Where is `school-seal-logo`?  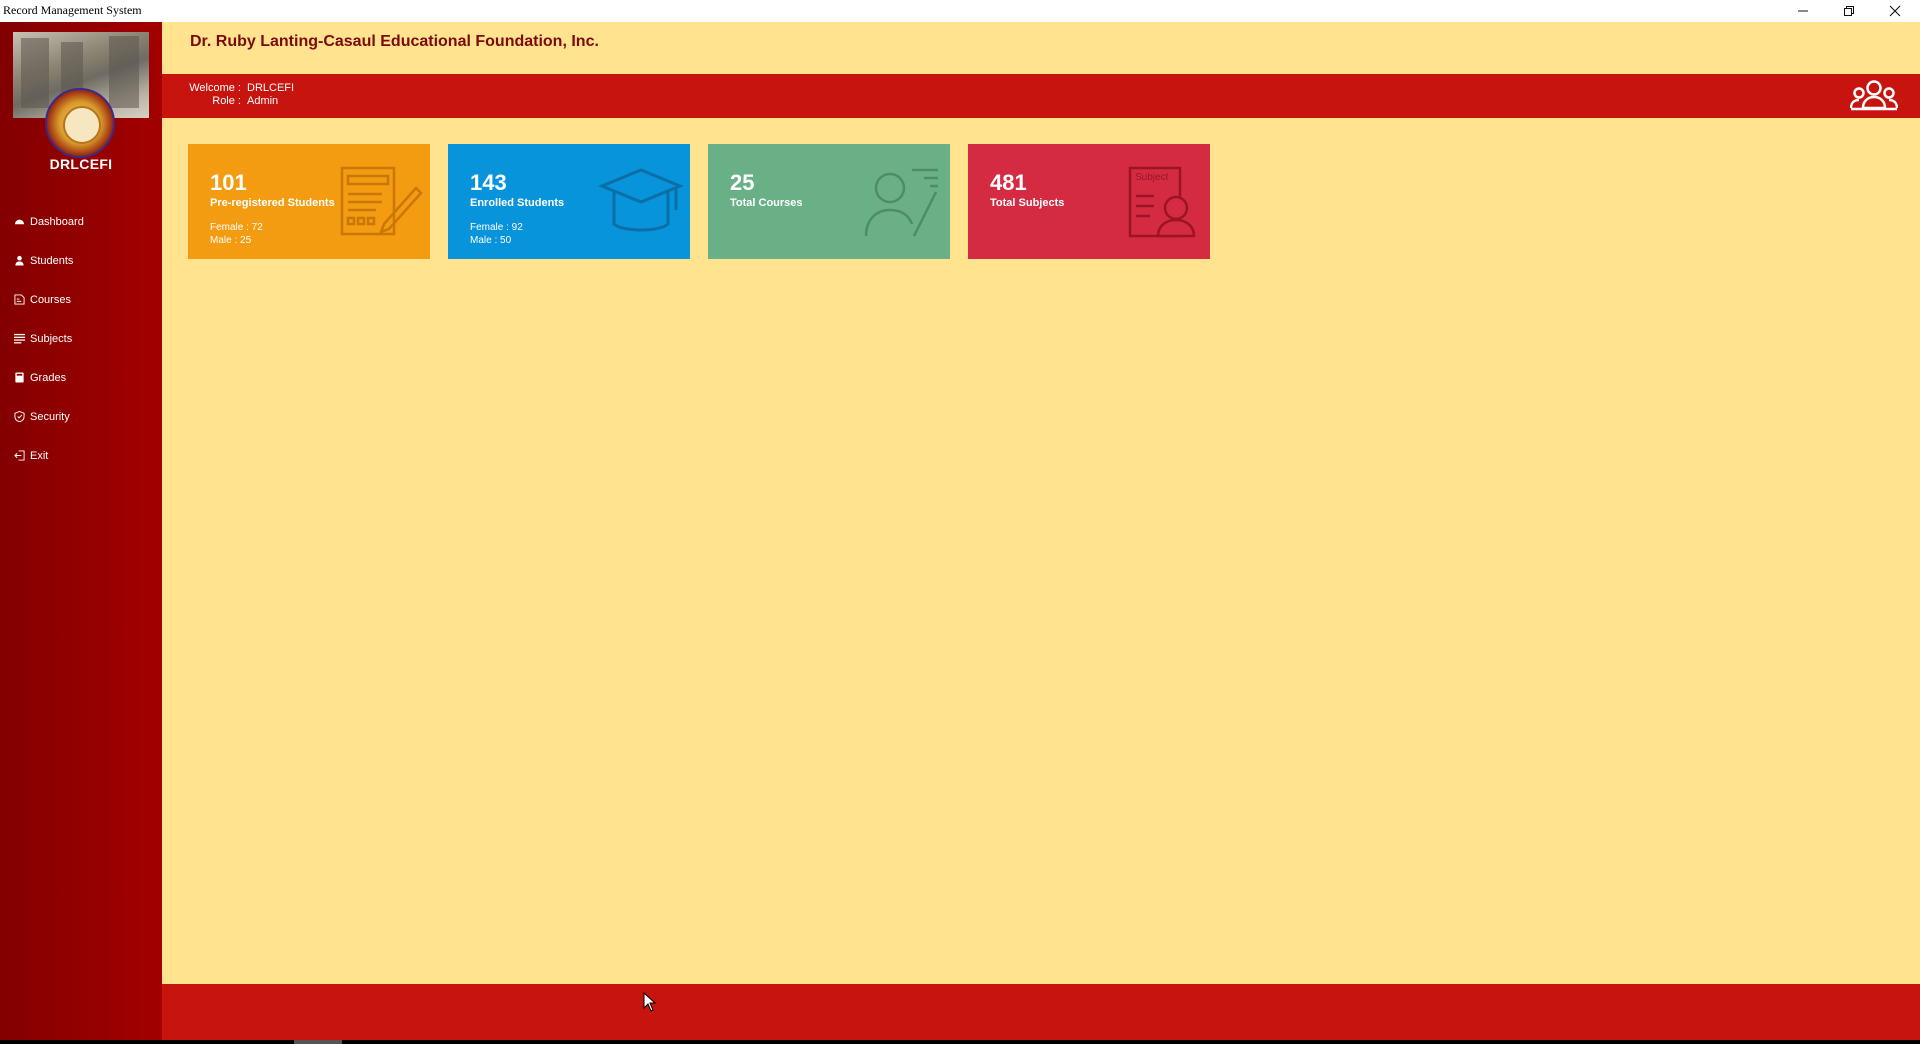 school-seal-logo is located at coordinates (80, 123).